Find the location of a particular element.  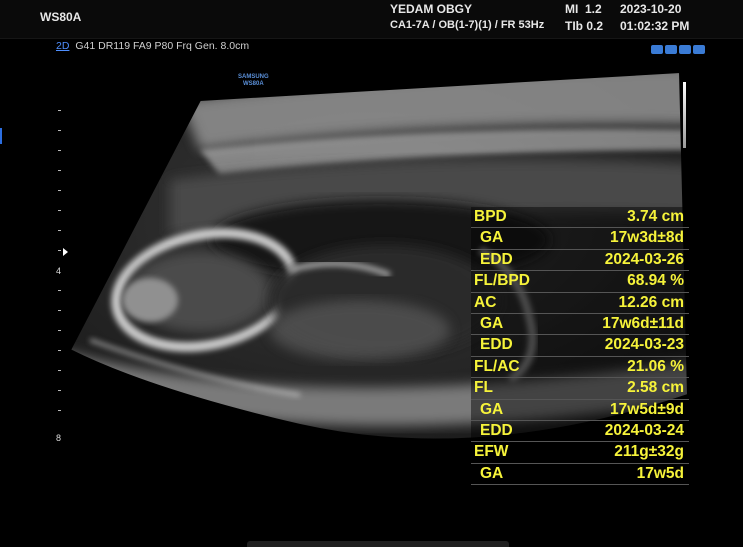

measurement-label: BPD is located at coordinates (490, 216).